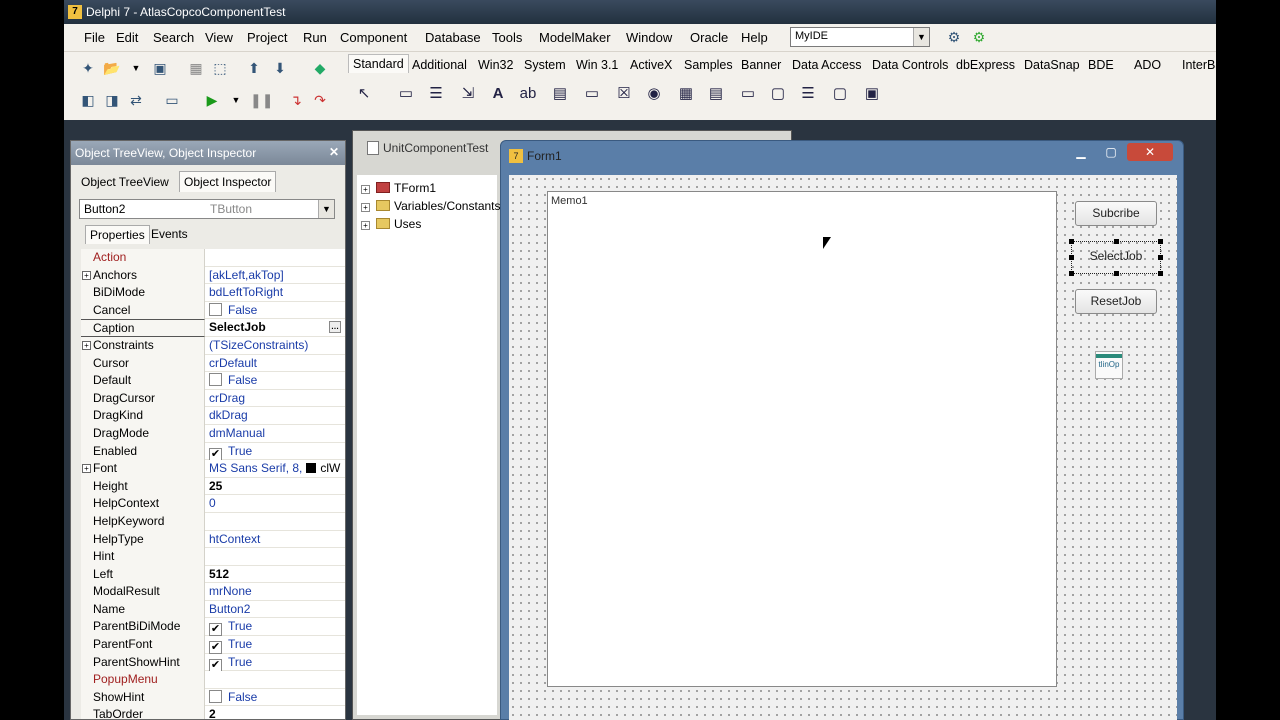  I want to click on toggle-form-unit-icon: ⇄, so click(136, 100).